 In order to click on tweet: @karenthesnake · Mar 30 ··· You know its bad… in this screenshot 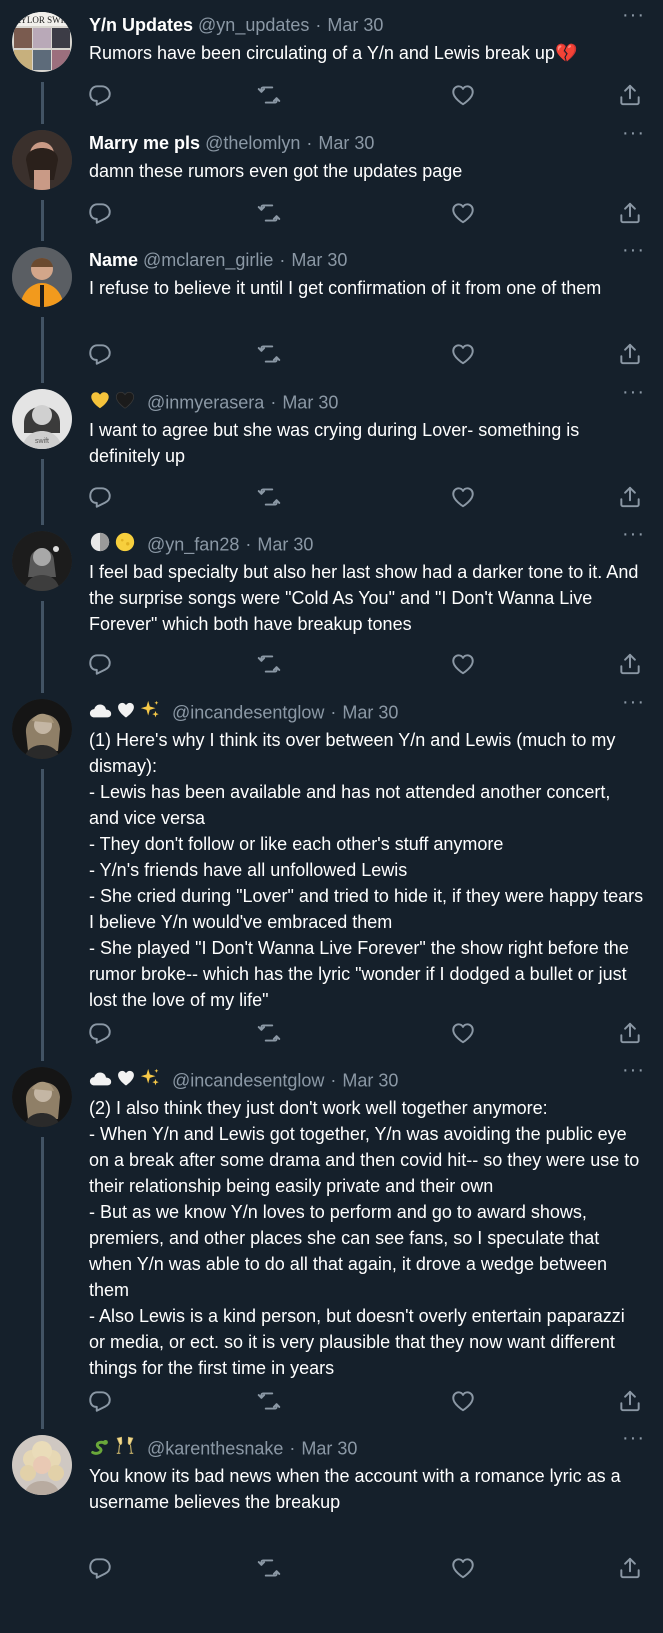, I will do `click(331, 1508)`.